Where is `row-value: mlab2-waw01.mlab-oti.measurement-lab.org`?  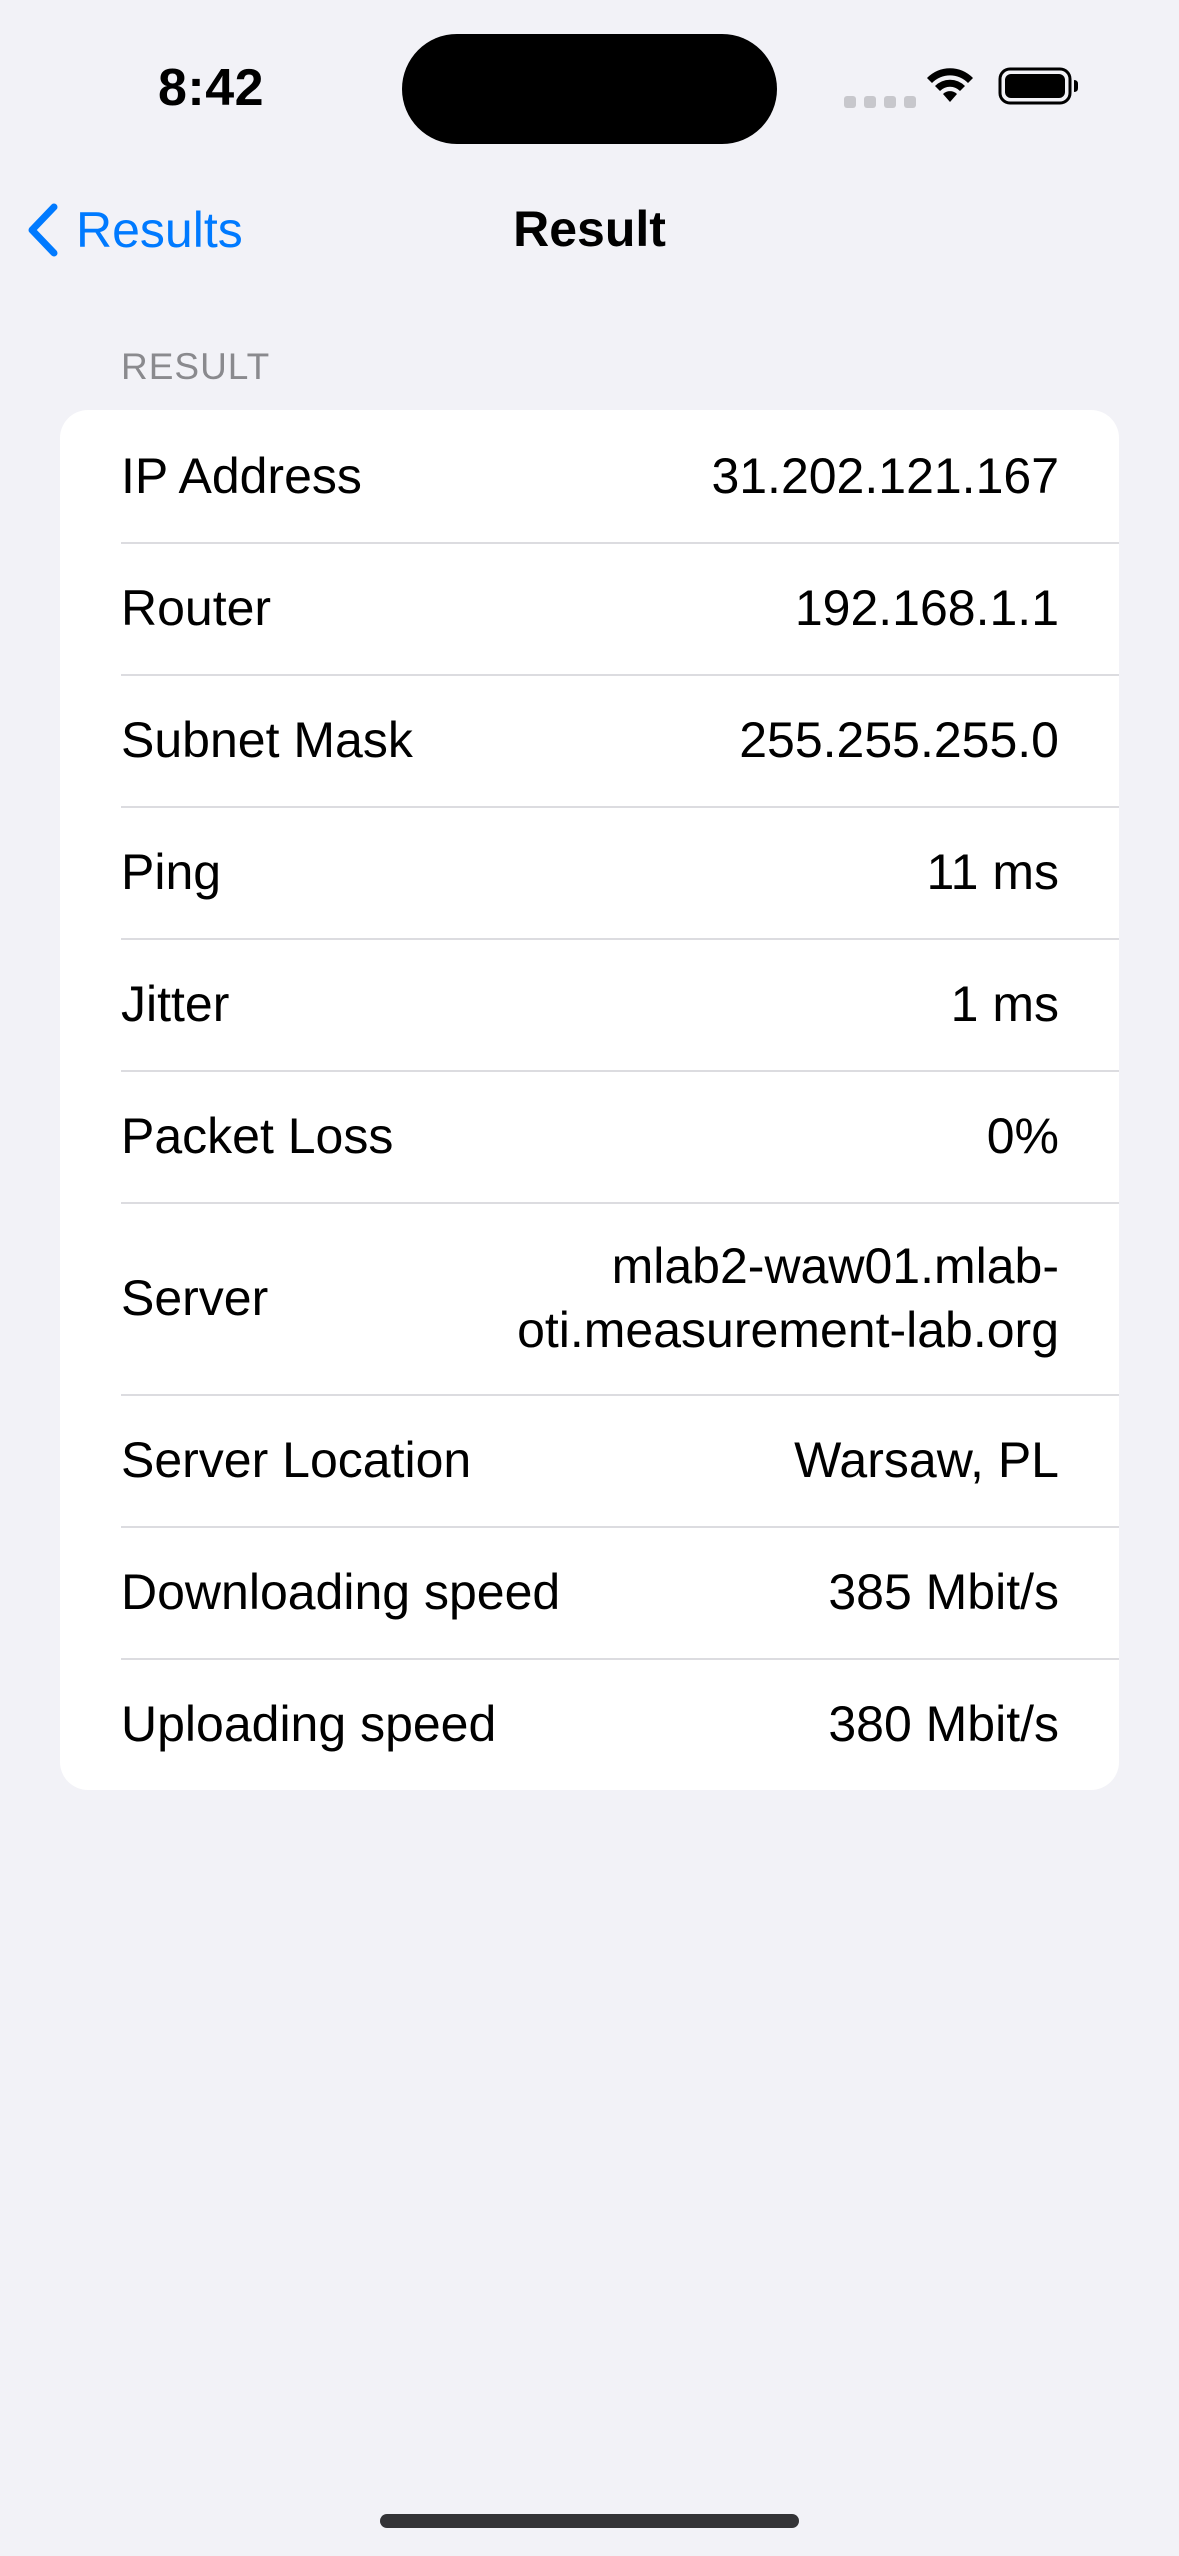
row-value: mlab2-waw01.mlab-oti.measurement-lab.org is located at coordinates (788, 1298).